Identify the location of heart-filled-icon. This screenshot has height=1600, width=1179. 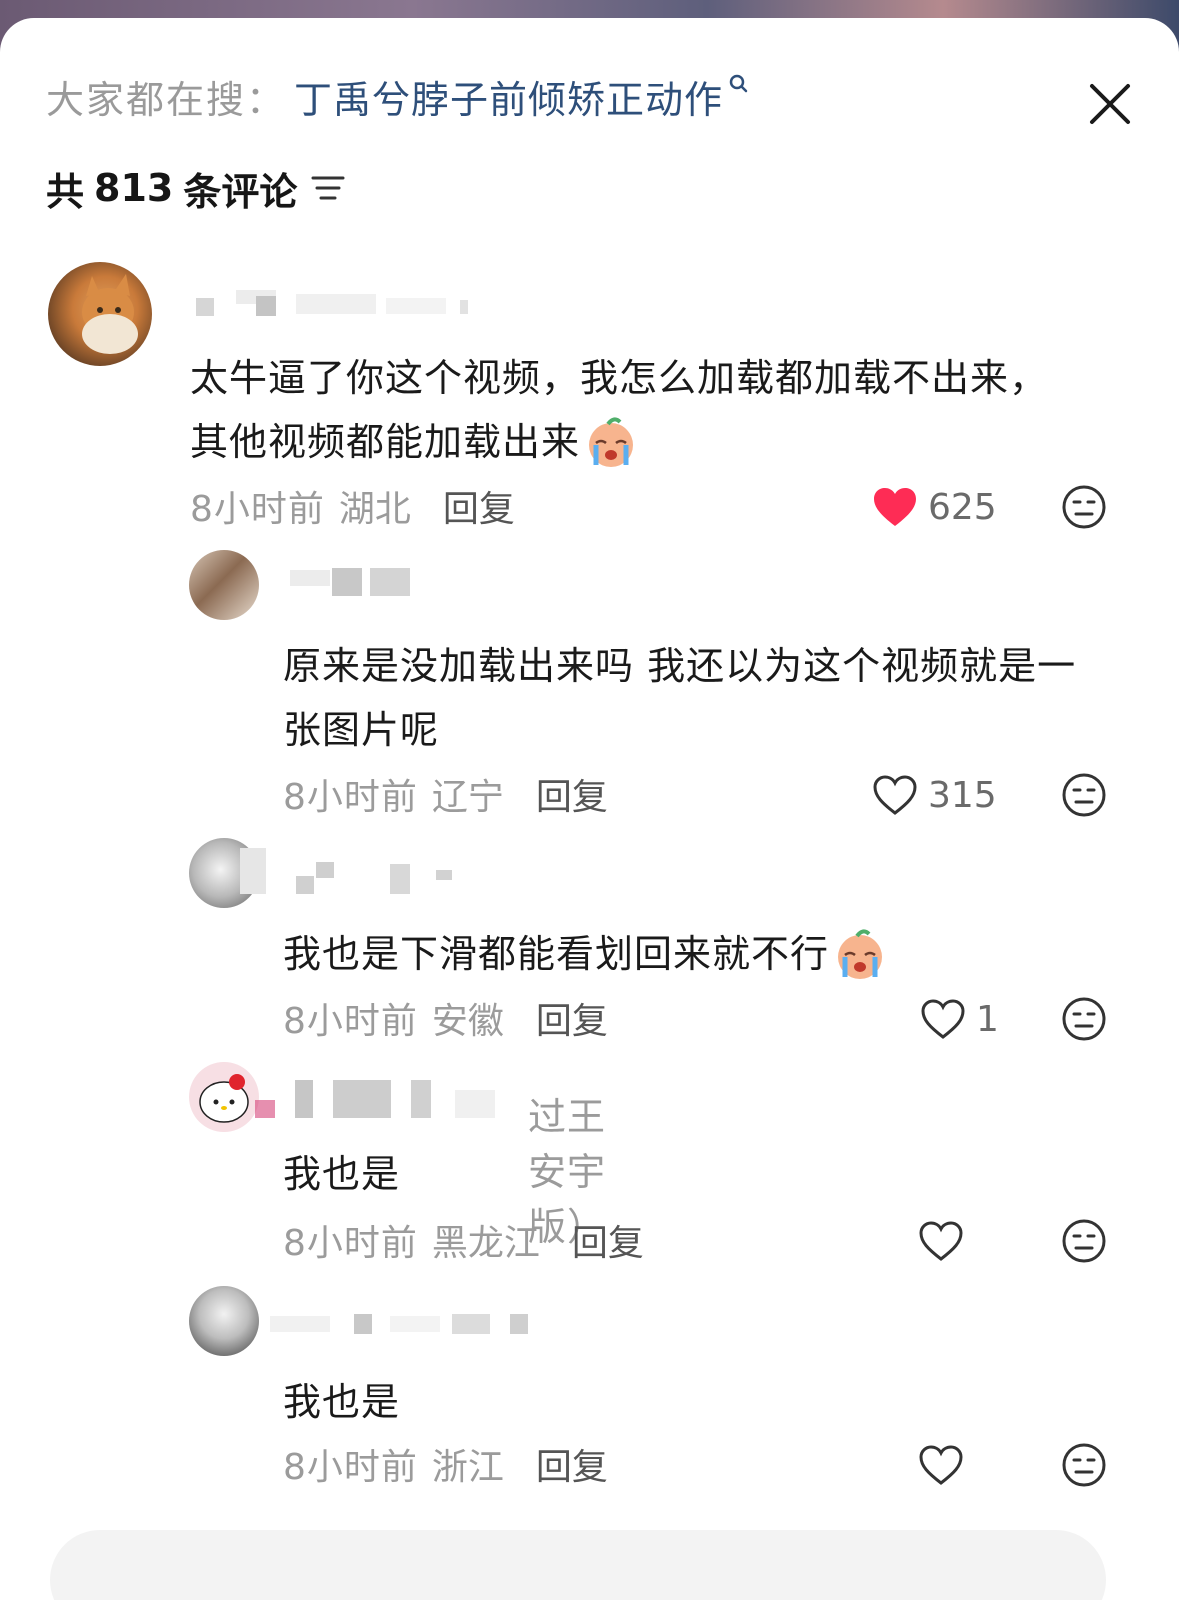
(895, 507).